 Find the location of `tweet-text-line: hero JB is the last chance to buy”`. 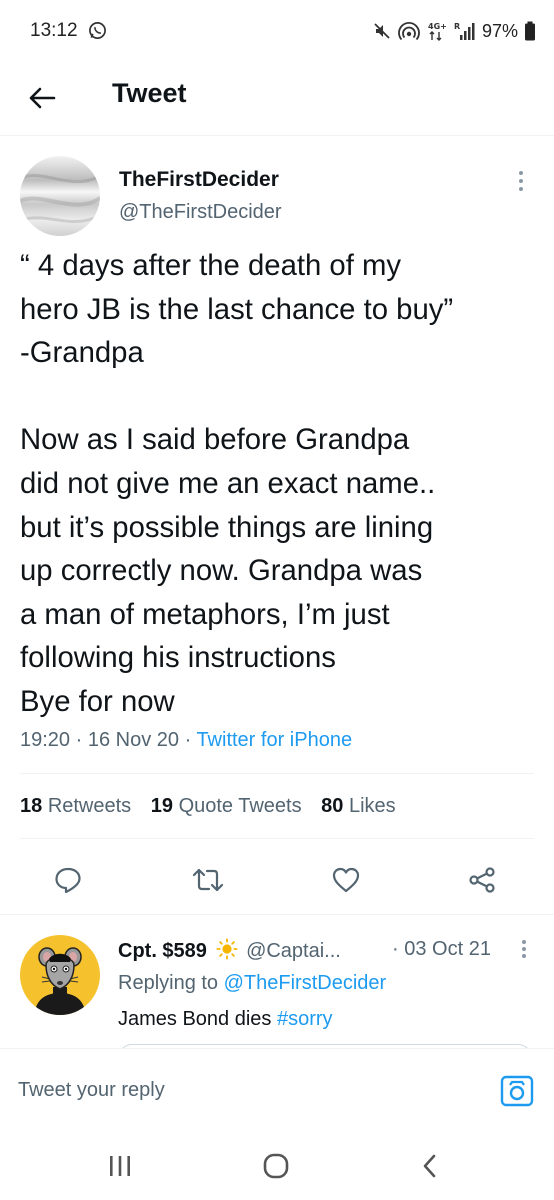

tweet-text-line: hero JB is the last chance to buy” is located at coordinates (237, 309).